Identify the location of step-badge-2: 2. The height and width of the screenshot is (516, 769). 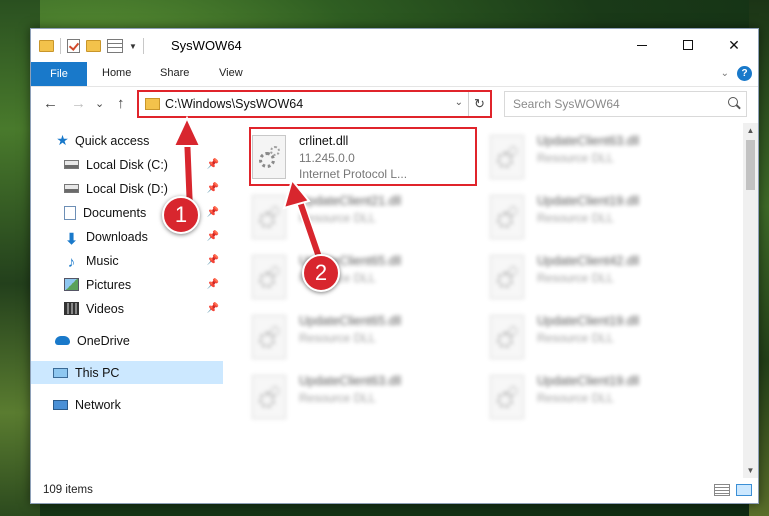
(321, 273).